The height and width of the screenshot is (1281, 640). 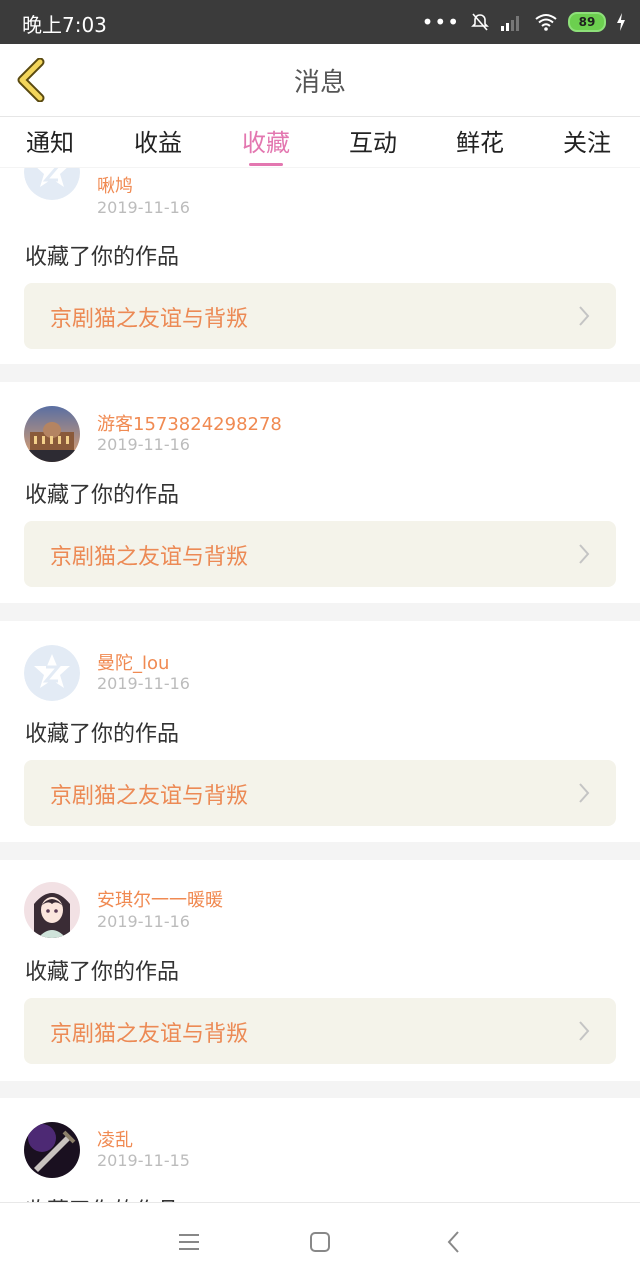 I want to click on battery-icon: 89, so click(x=587, y=22).